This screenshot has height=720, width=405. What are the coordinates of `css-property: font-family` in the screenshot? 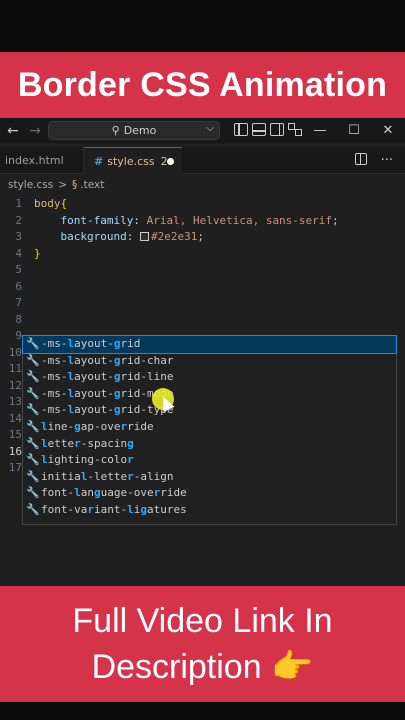 It's located at (97, 220).